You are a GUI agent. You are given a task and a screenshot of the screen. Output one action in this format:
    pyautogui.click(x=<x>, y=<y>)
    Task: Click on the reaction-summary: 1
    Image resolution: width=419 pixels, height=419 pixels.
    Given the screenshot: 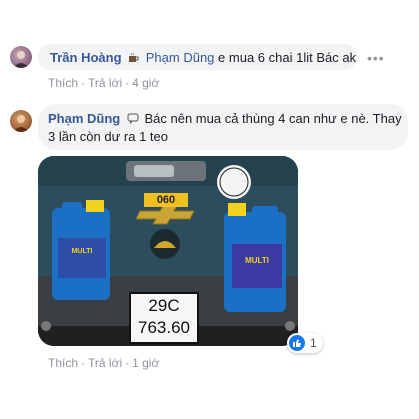 What is the action you would take?
    pyautogui.click(x=305, y=343)
    